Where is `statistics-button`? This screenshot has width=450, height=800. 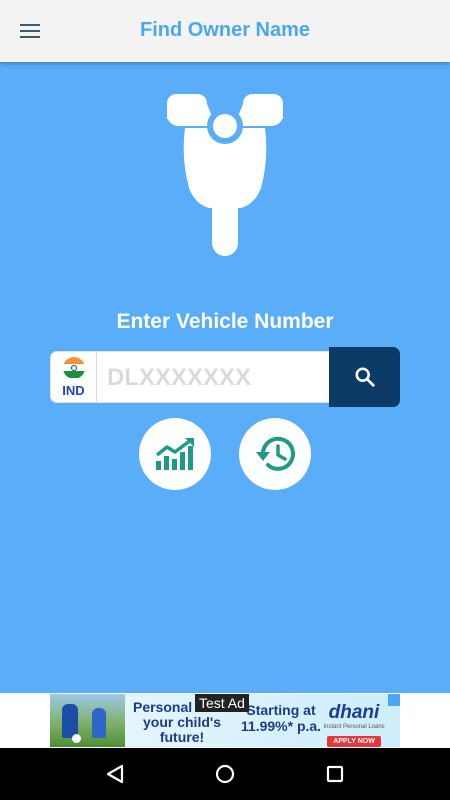
statistics-button is located at coordinates (175, 454).